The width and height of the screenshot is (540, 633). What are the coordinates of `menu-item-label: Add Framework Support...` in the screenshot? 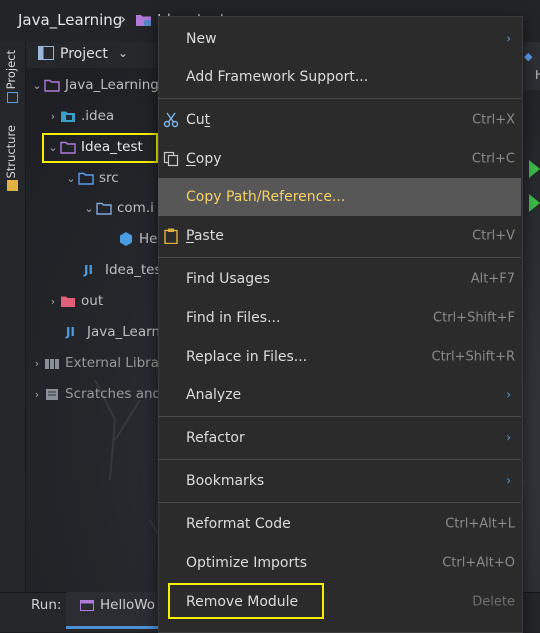 It's located at (277, 77).